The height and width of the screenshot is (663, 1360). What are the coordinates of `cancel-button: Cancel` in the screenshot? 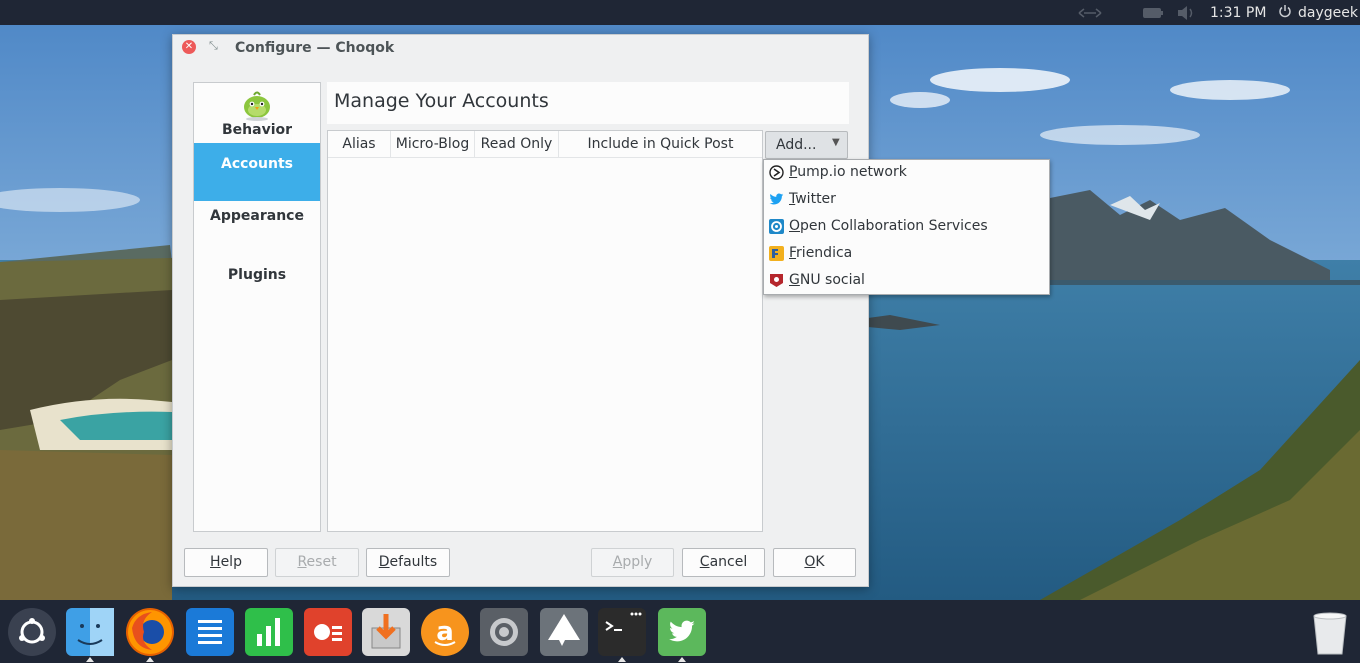 It's located at (723, 562).